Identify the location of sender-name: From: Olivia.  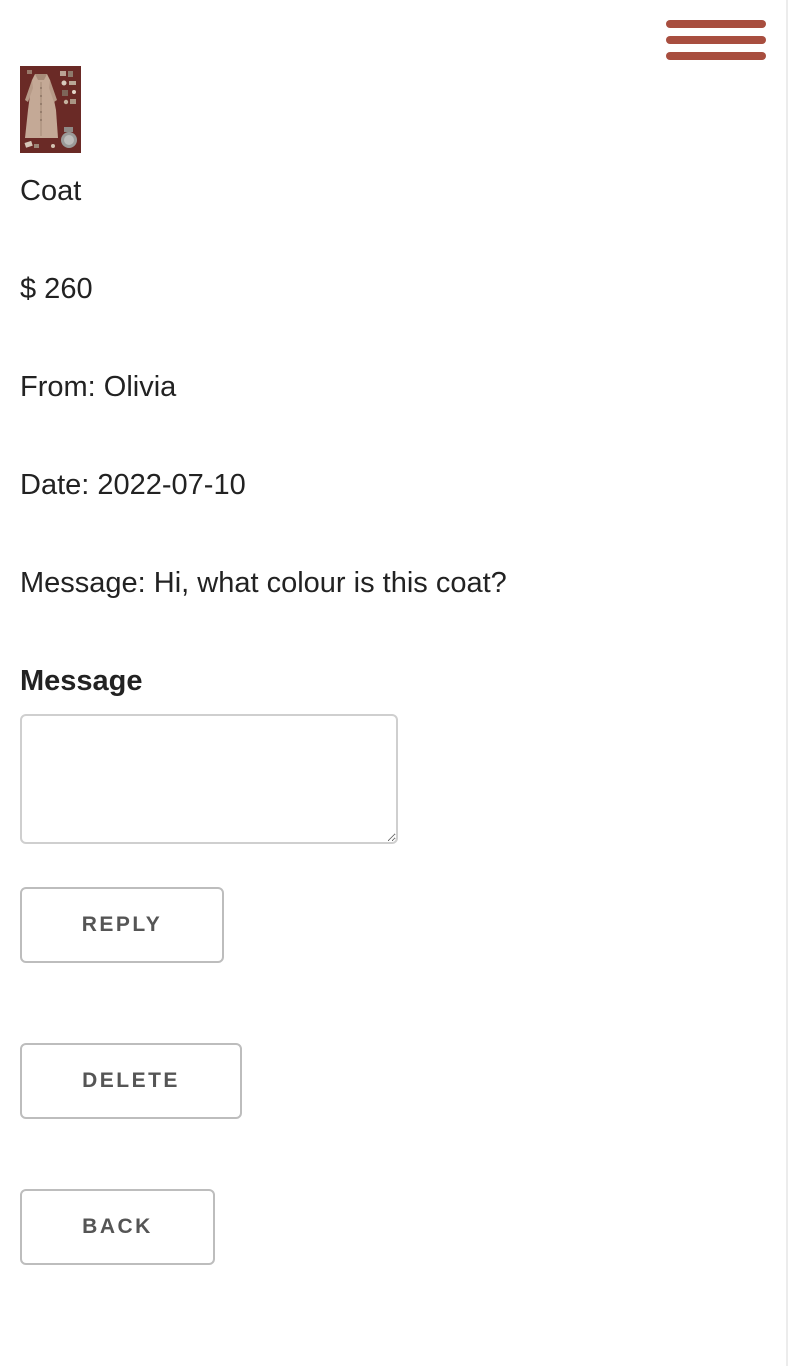
(98, 387).